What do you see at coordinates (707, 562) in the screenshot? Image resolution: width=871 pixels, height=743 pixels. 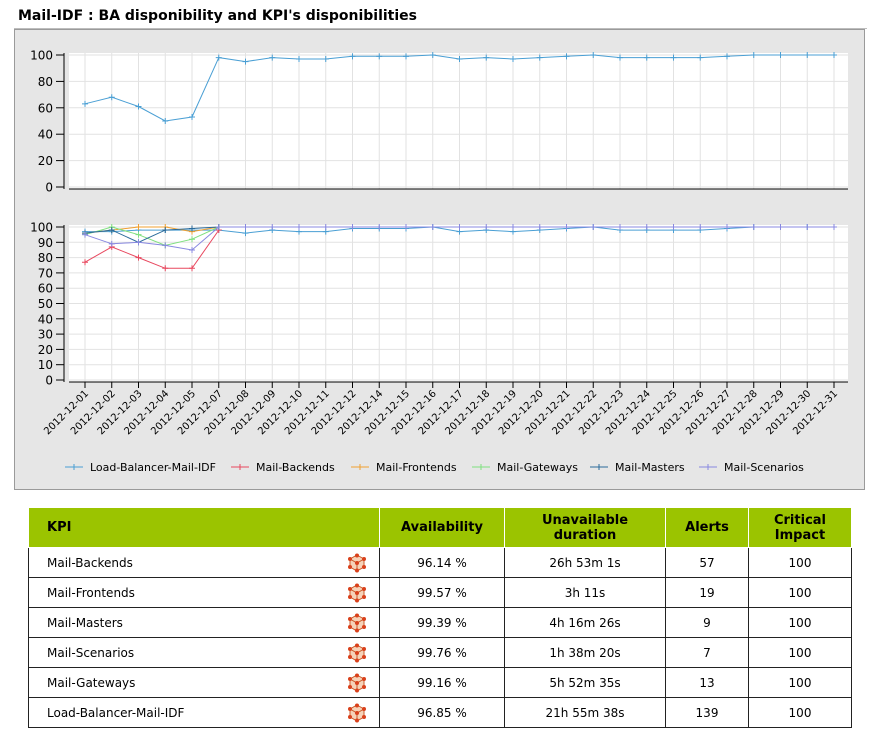 I see `alerts-value: 57` at bounding box center [707, 562].